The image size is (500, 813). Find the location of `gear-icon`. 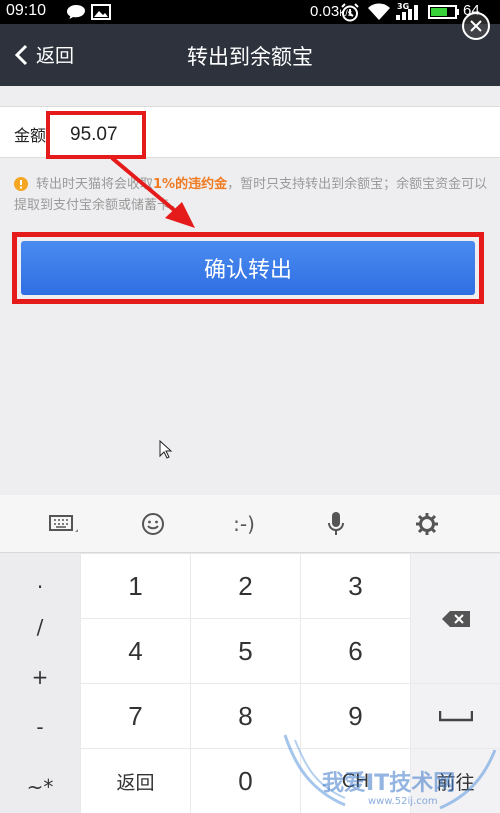

gear-icon is located at coordinates (427, 524).